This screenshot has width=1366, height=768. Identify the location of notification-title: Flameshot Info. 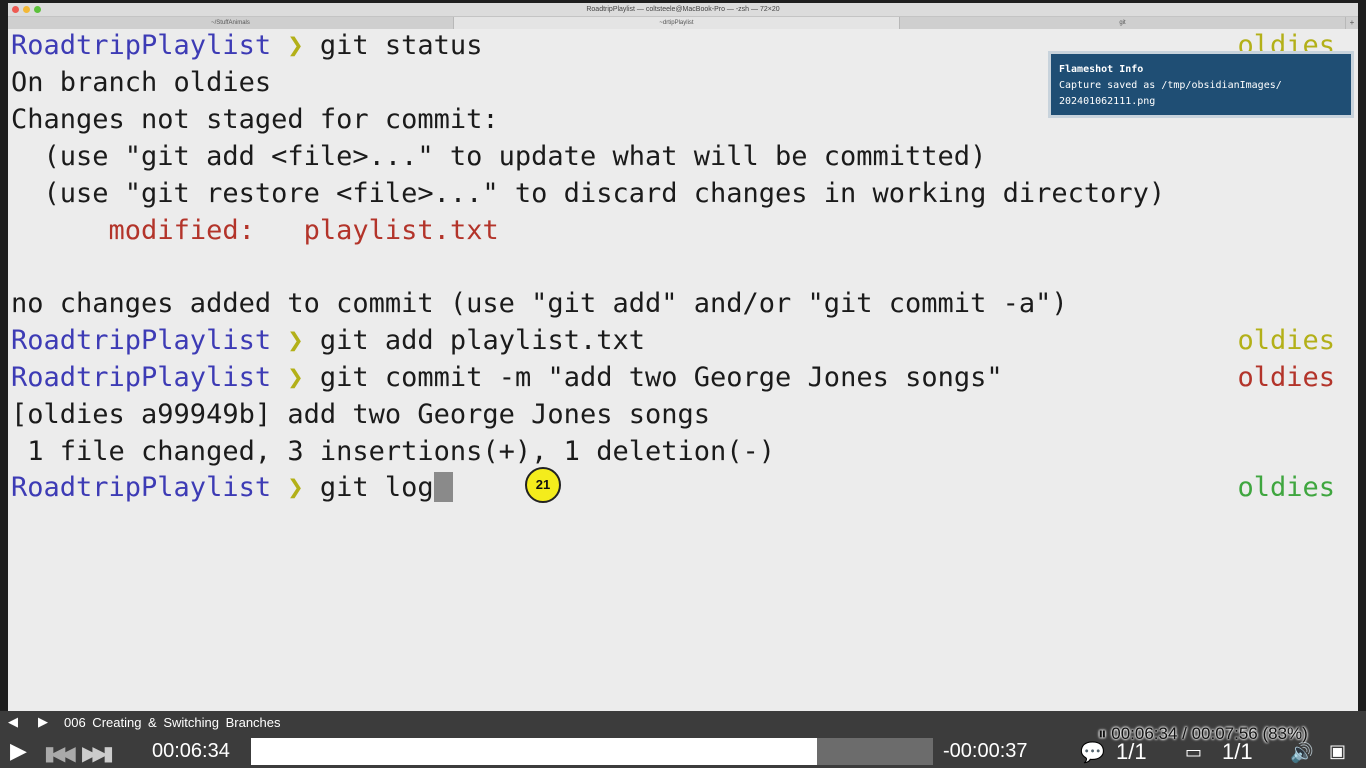
(1101, 69).